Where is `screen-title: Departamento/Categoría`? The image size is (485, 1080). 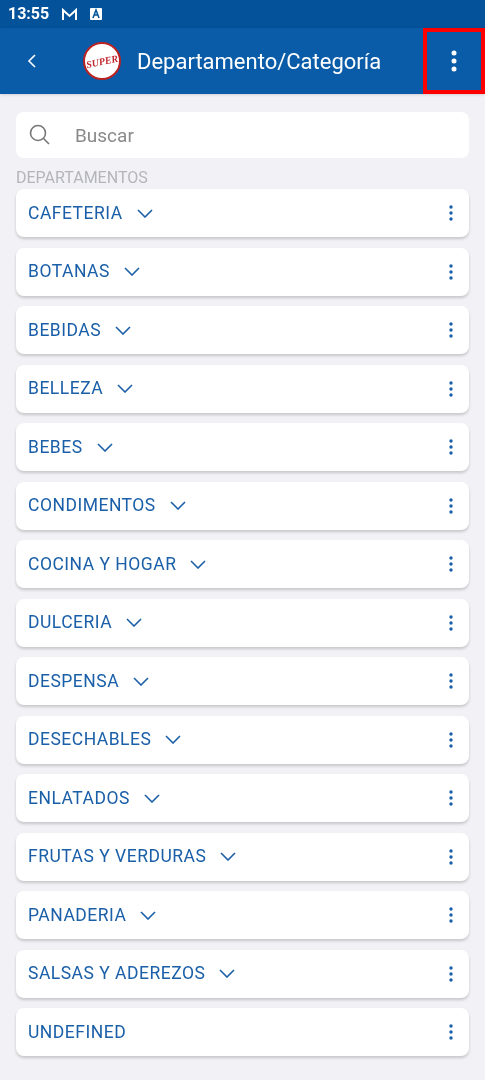
screen-title: Departamento/Categoría is located at coordinates (259, 61).